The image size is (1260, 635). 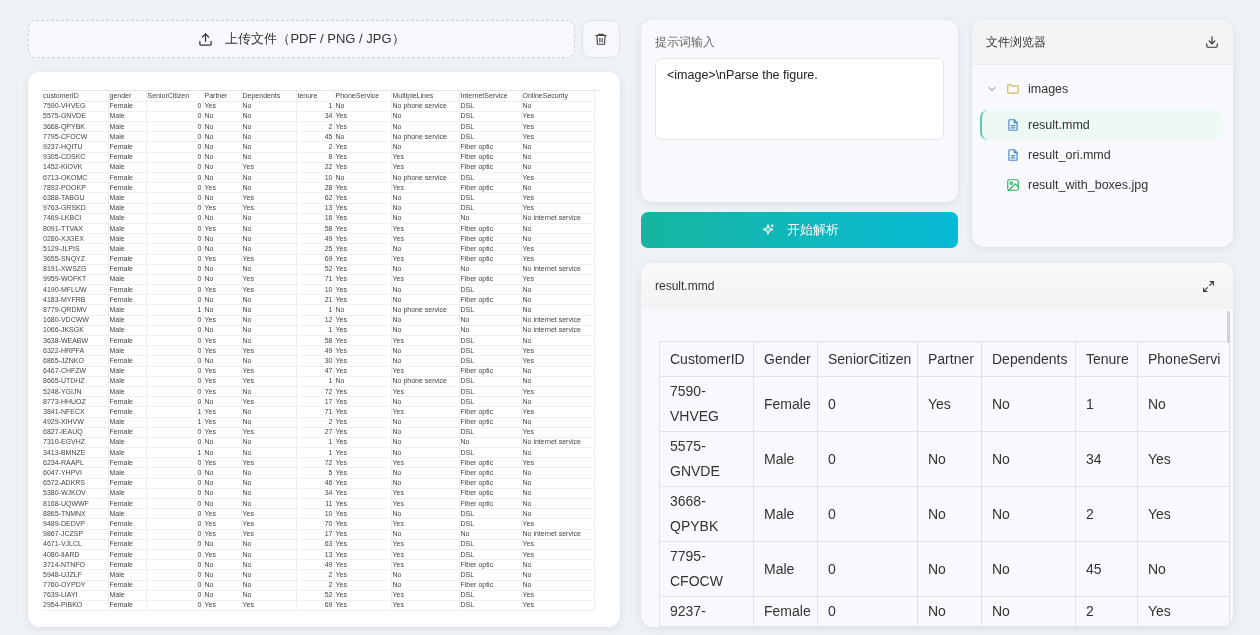 I want to click on scrollbar-thumb, so click(x=1228, y=327).